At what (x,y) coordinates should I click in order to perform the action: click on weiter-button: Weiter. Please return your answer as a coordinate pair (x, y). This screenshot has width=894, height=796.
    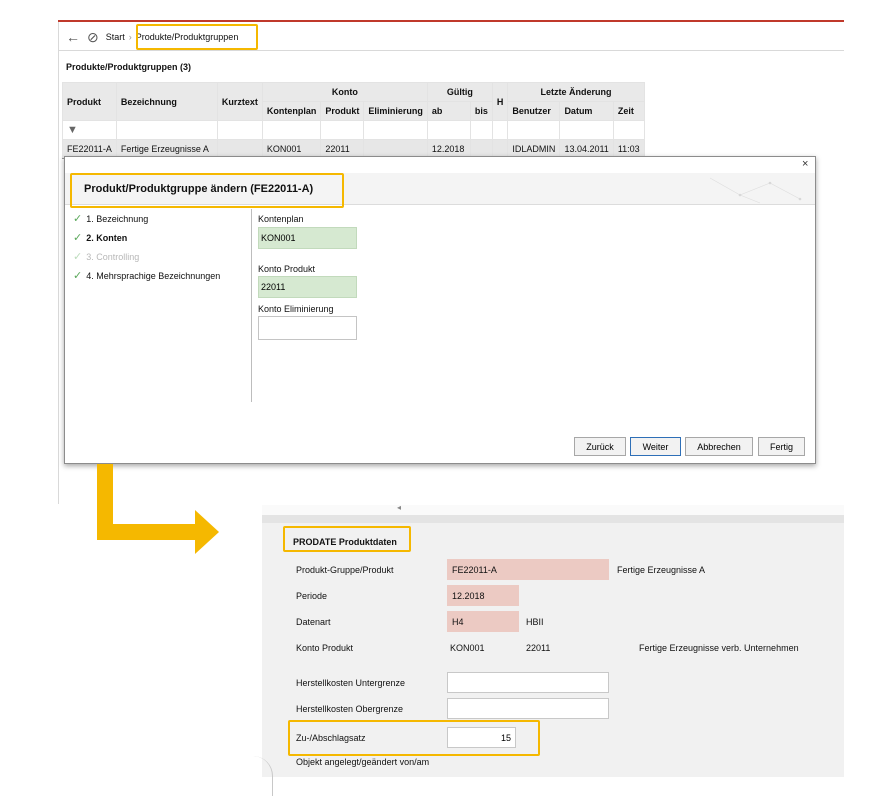
    Looking at the image, I should click on (655, 446).